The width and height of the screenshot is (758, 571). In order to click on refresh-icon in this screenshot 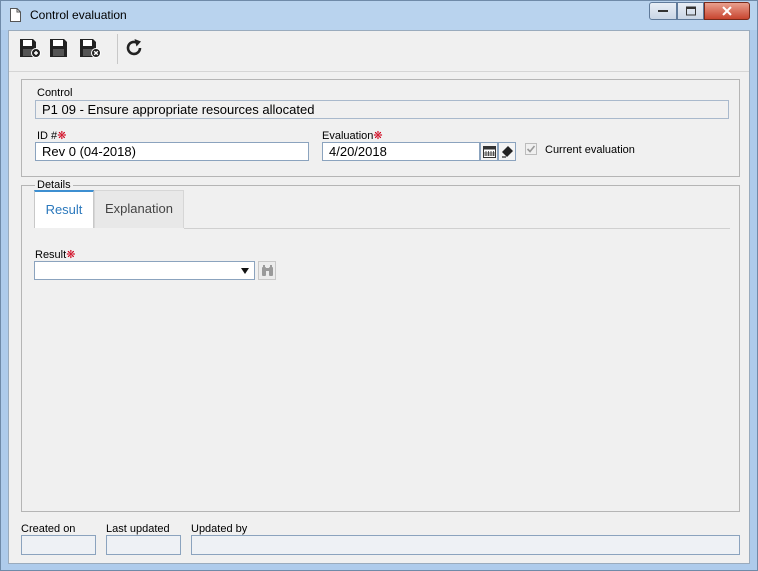, I will do `click(134, 47)`.